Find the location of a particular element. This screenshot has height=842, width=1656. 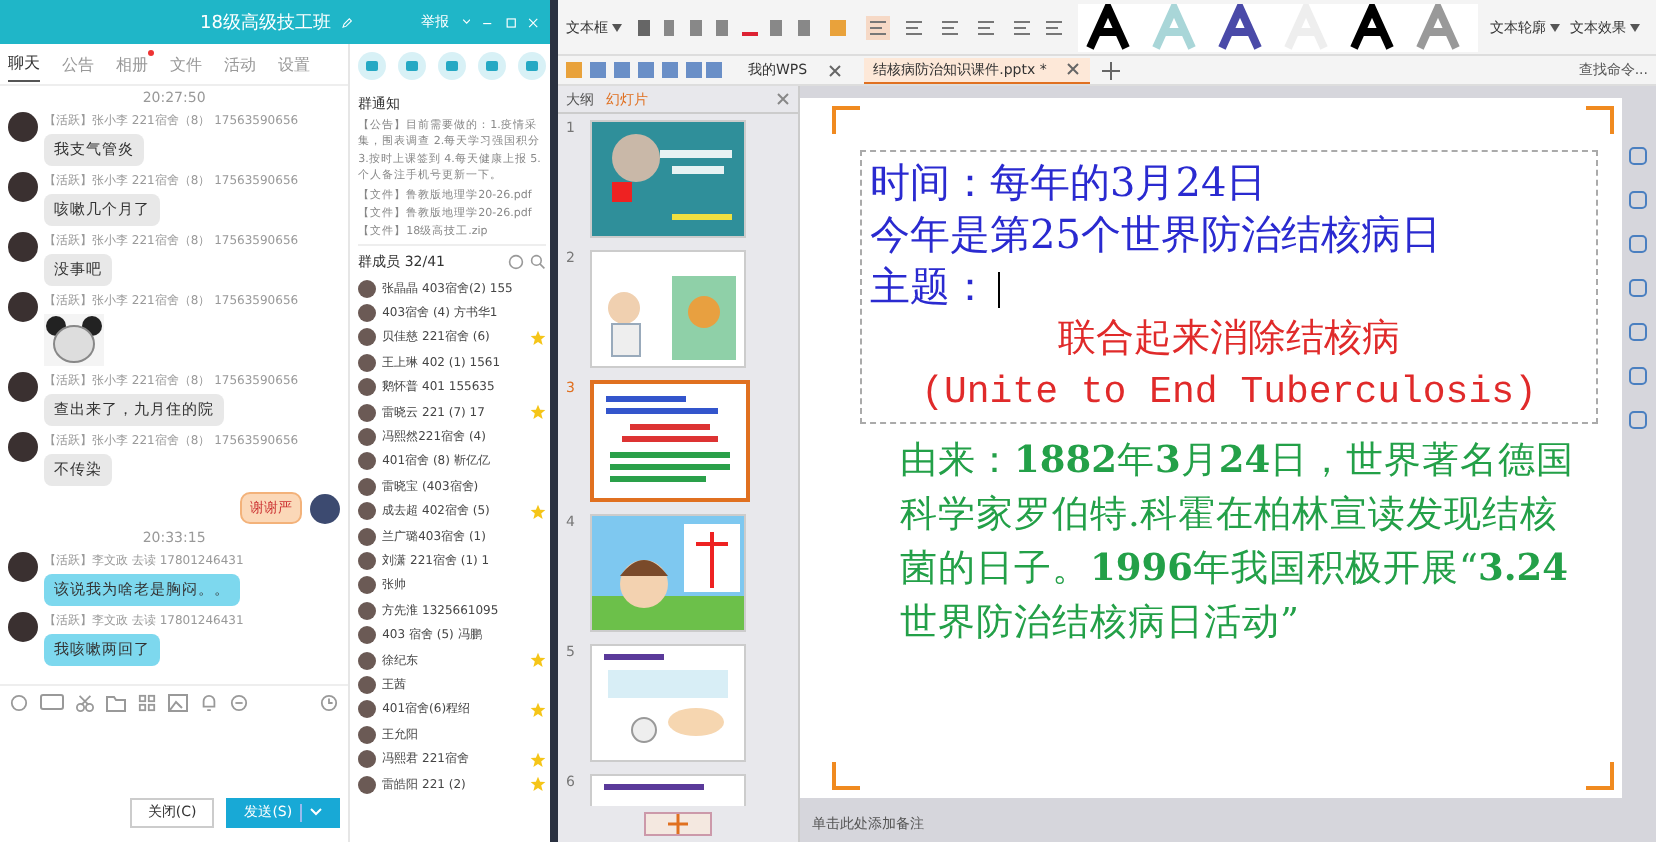

search-icon is located at coordinates (538, 261).